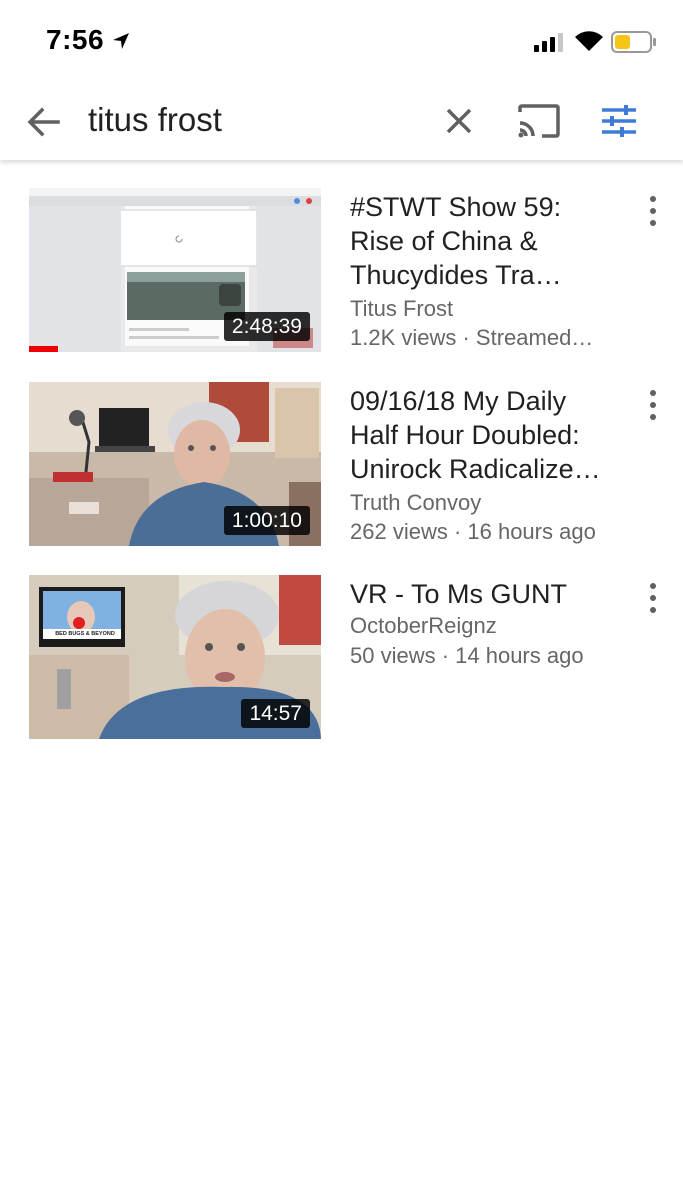  Describe the element at coordinates (121, 41) in the screenshot. I see `location-arrow-icon` at that location.